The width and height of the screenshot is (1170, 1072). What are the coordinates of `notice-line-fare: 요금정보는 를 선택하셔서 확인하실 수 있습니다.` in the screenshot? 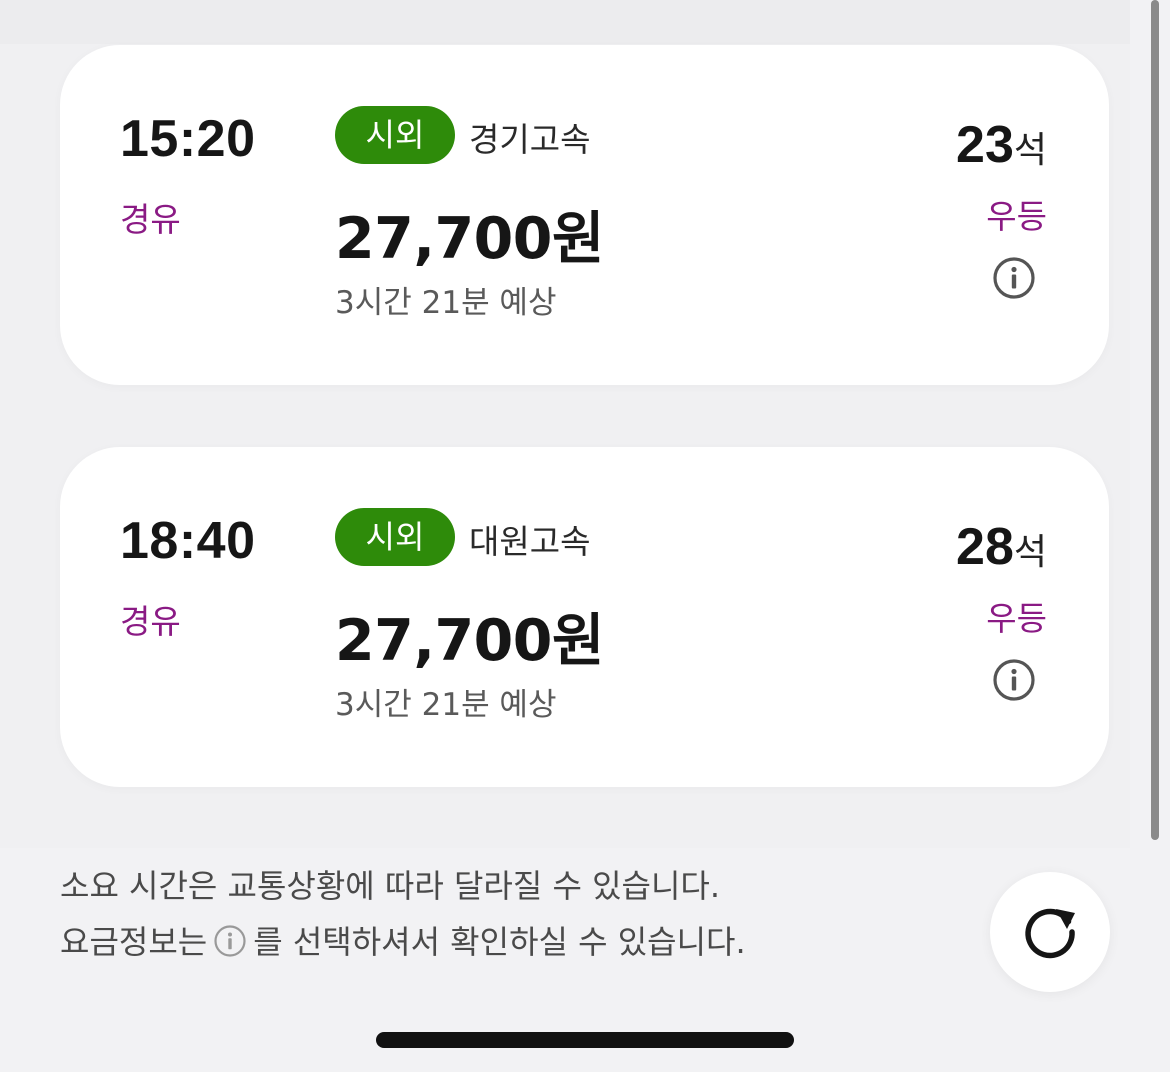 It's located at (403, 944).